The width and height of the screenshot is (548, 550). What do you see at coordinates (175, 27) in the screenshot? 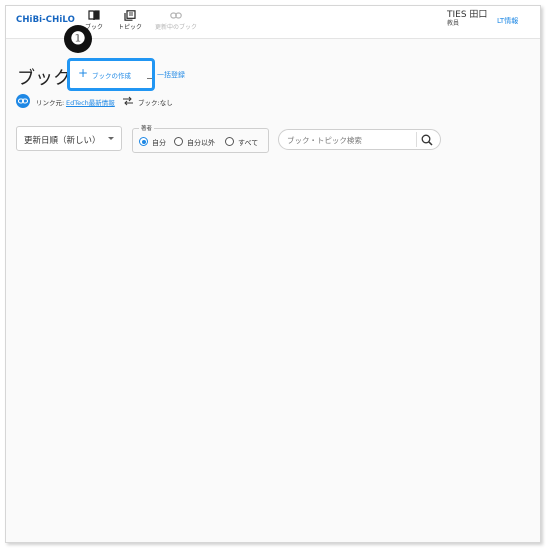
I see `nav-updating-books-label: 更新中のブック` at bounding box center [175, 27].